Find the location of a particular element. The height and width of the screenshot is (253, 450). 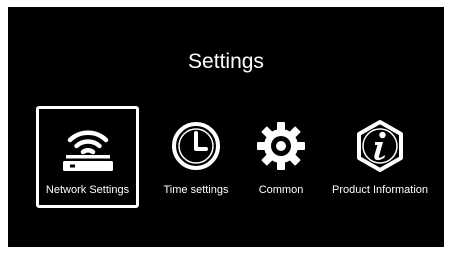

menu-item-label: Network Settings is located at coordinates (87, 190).